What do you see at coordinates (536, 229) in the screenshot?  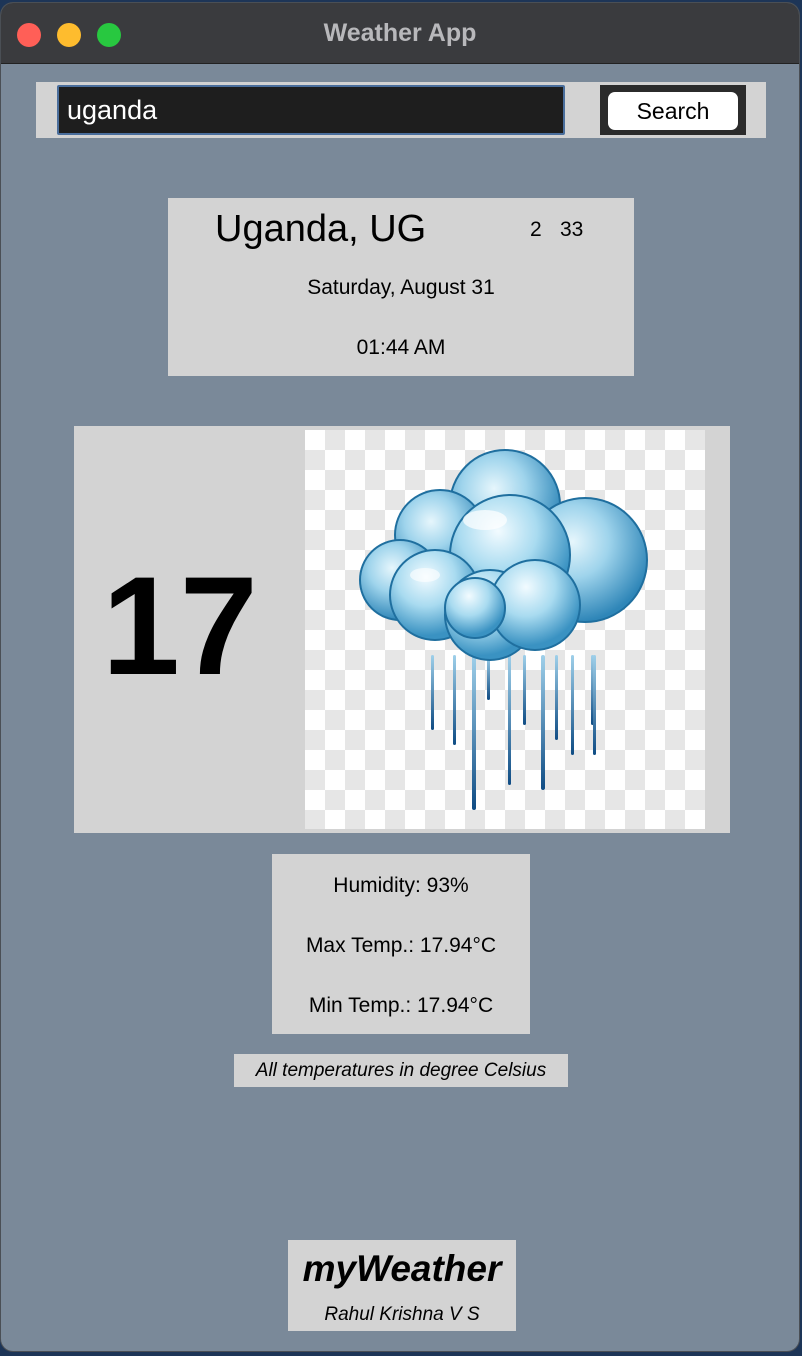 I see `location-number-a: 2` at bounding box center [536, 229].